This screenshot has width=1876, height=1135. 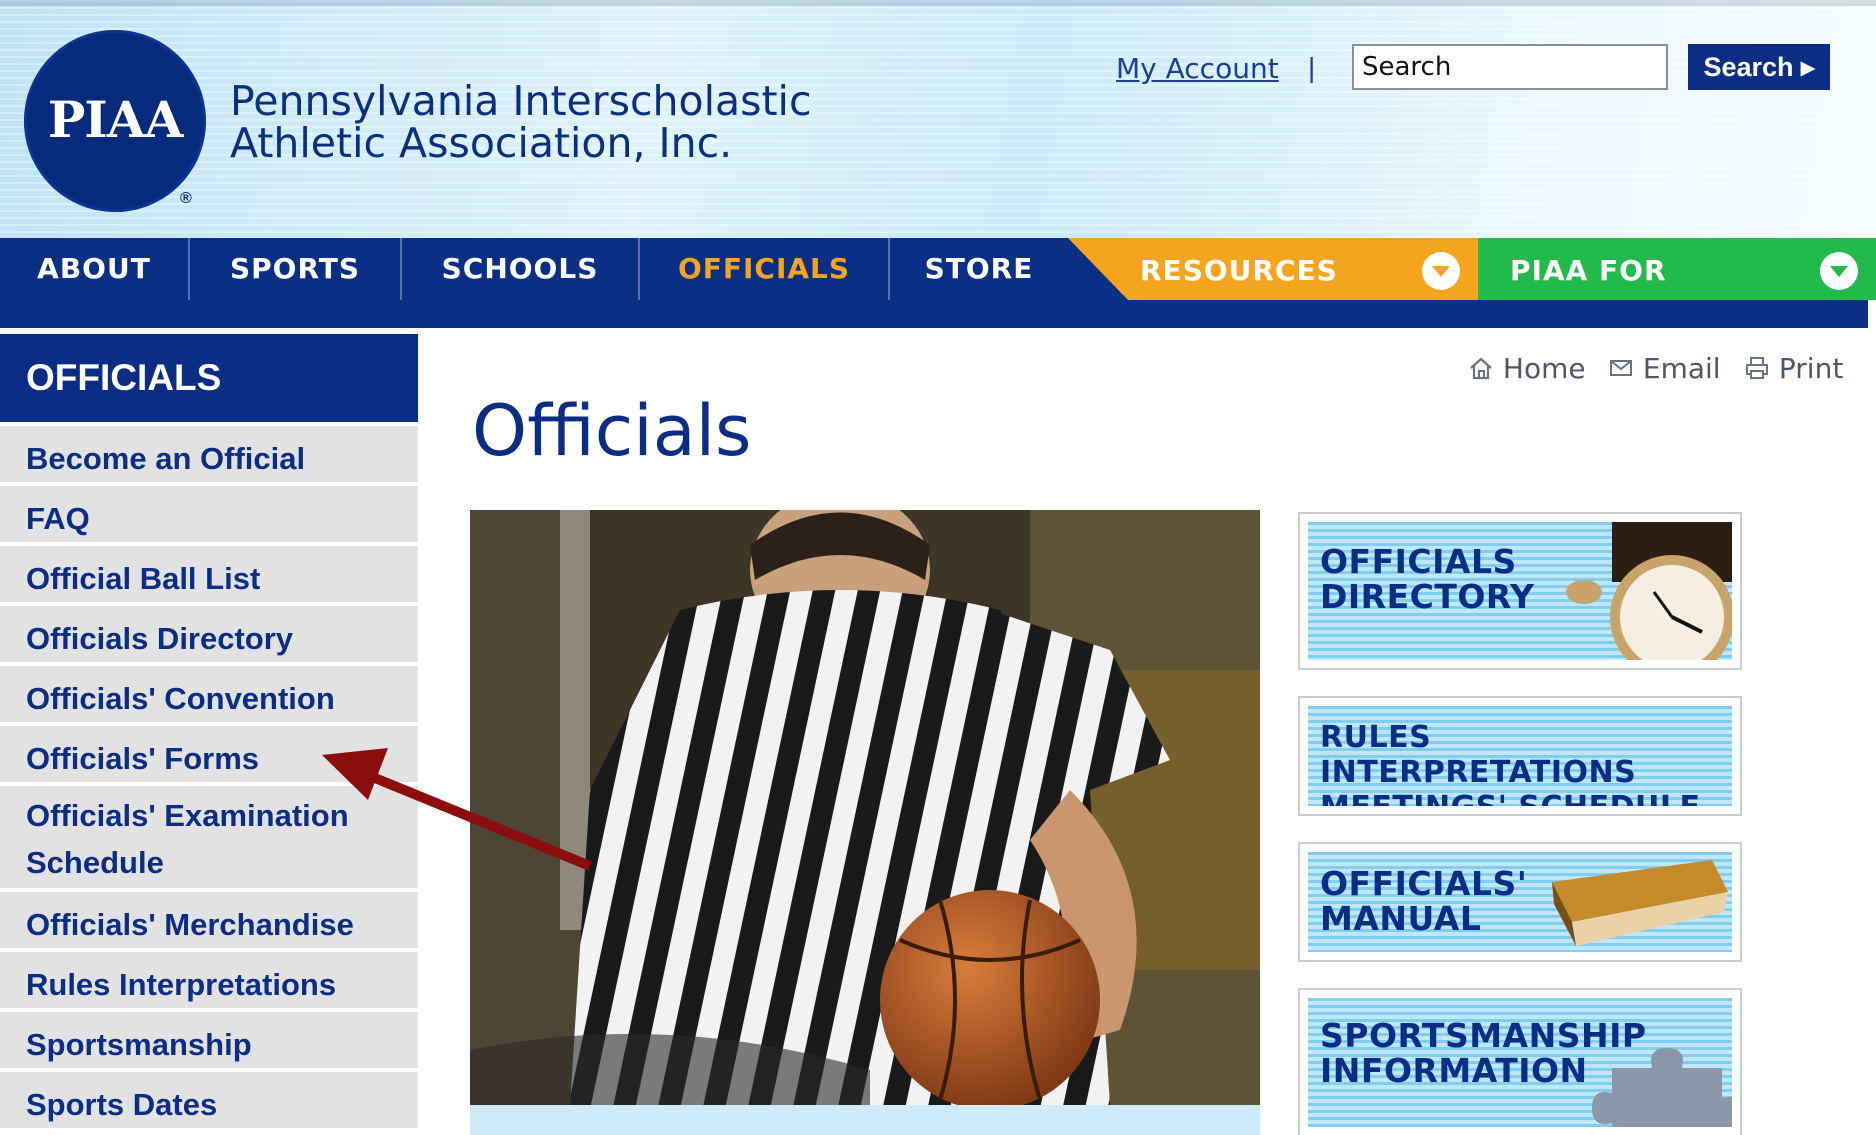 I want to click on promo-officials-manual: OFFICIALS' MANUAL, so click(x=1520, y=902).